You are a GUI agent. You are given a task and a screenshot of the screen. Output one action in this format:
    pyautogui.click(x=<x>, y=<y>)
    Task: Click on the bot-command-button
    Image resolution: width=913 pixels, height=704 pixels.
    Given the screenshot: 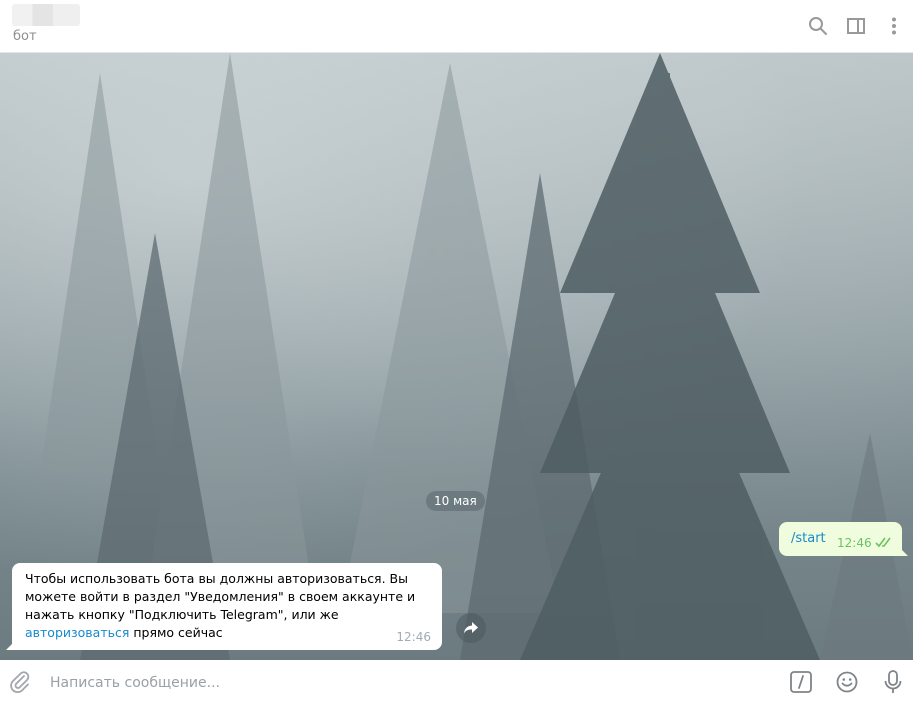 What is the action you would take?
    pyautogui.click(x=801, y=682)
    